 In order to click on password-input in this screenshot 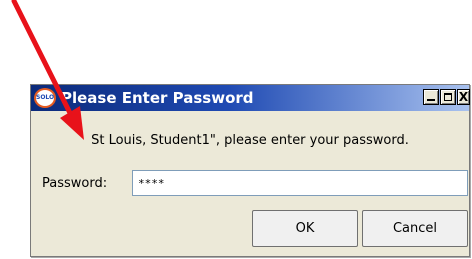, I will do `click(300, 183)`.